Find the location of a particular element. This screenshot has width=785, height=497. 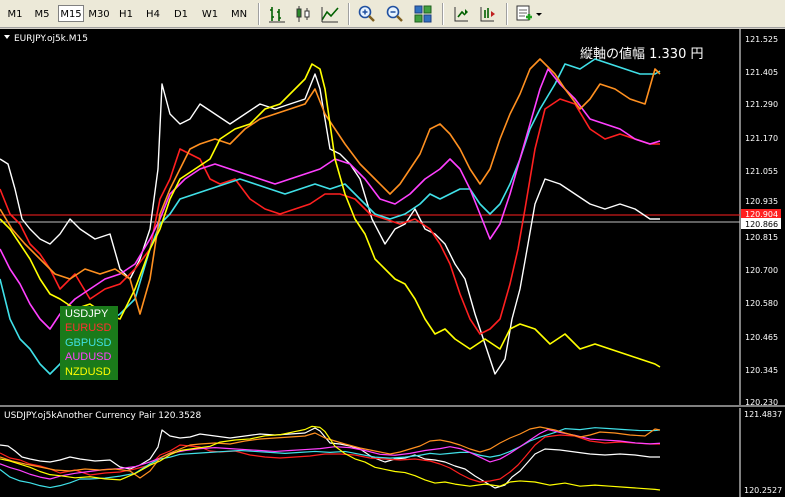

timeframe-d1: D1 is located at coordinates (181, 13).